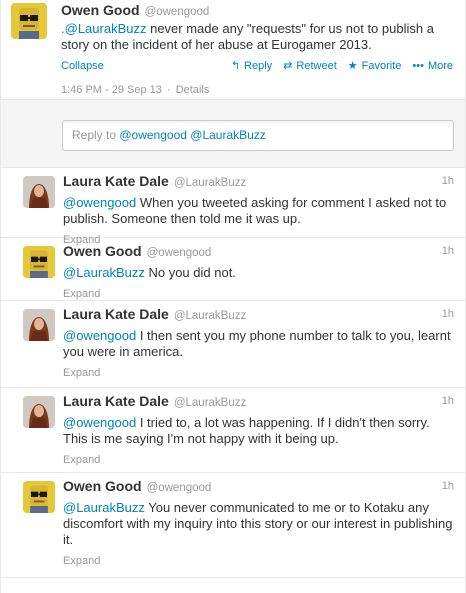  I want to click on favorite-label: Favorite, so click(381, 66).